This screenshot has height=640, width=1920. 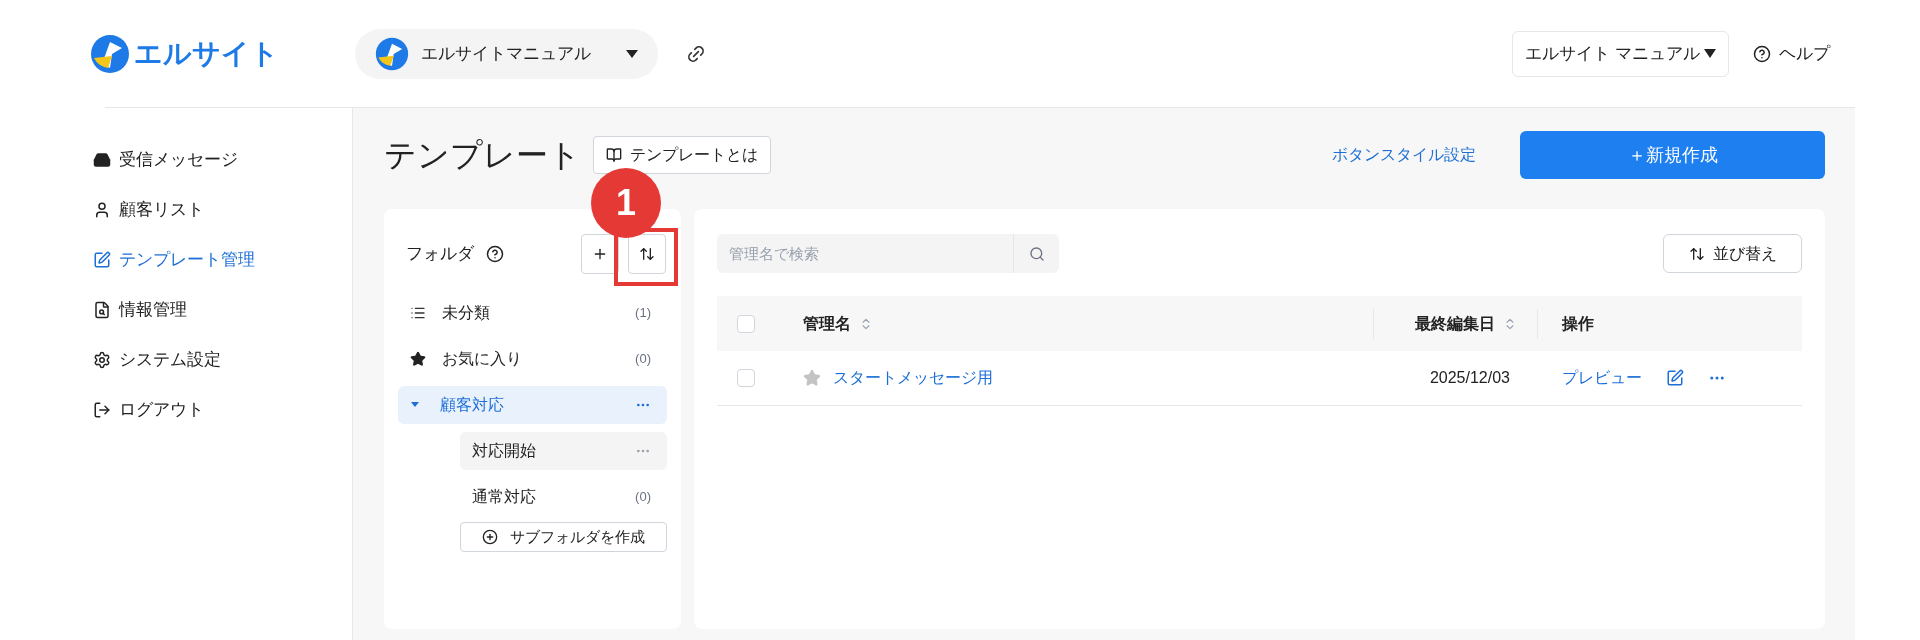 I want to click on search-icon, so click(x=1036, y=253).